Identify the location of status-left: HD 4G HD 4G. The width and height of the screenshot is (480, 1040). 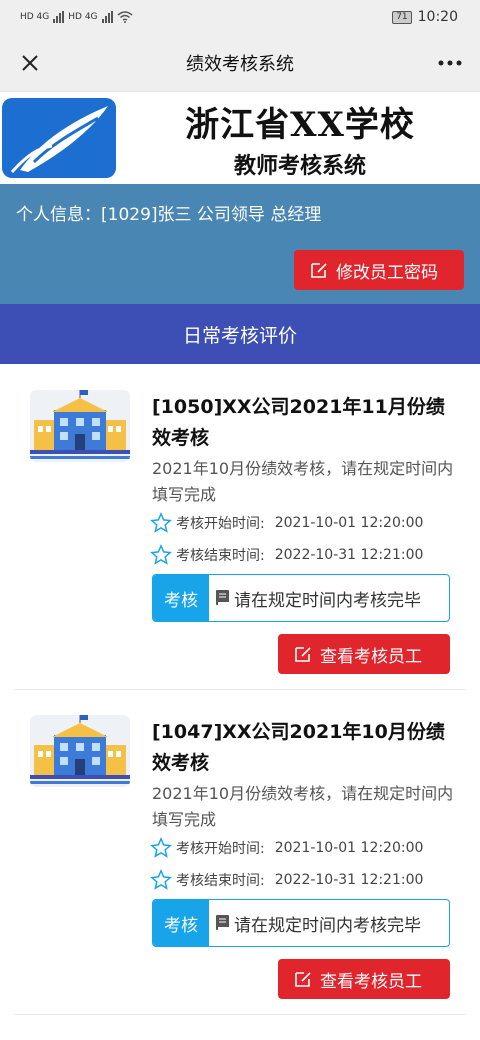
(76, 17).